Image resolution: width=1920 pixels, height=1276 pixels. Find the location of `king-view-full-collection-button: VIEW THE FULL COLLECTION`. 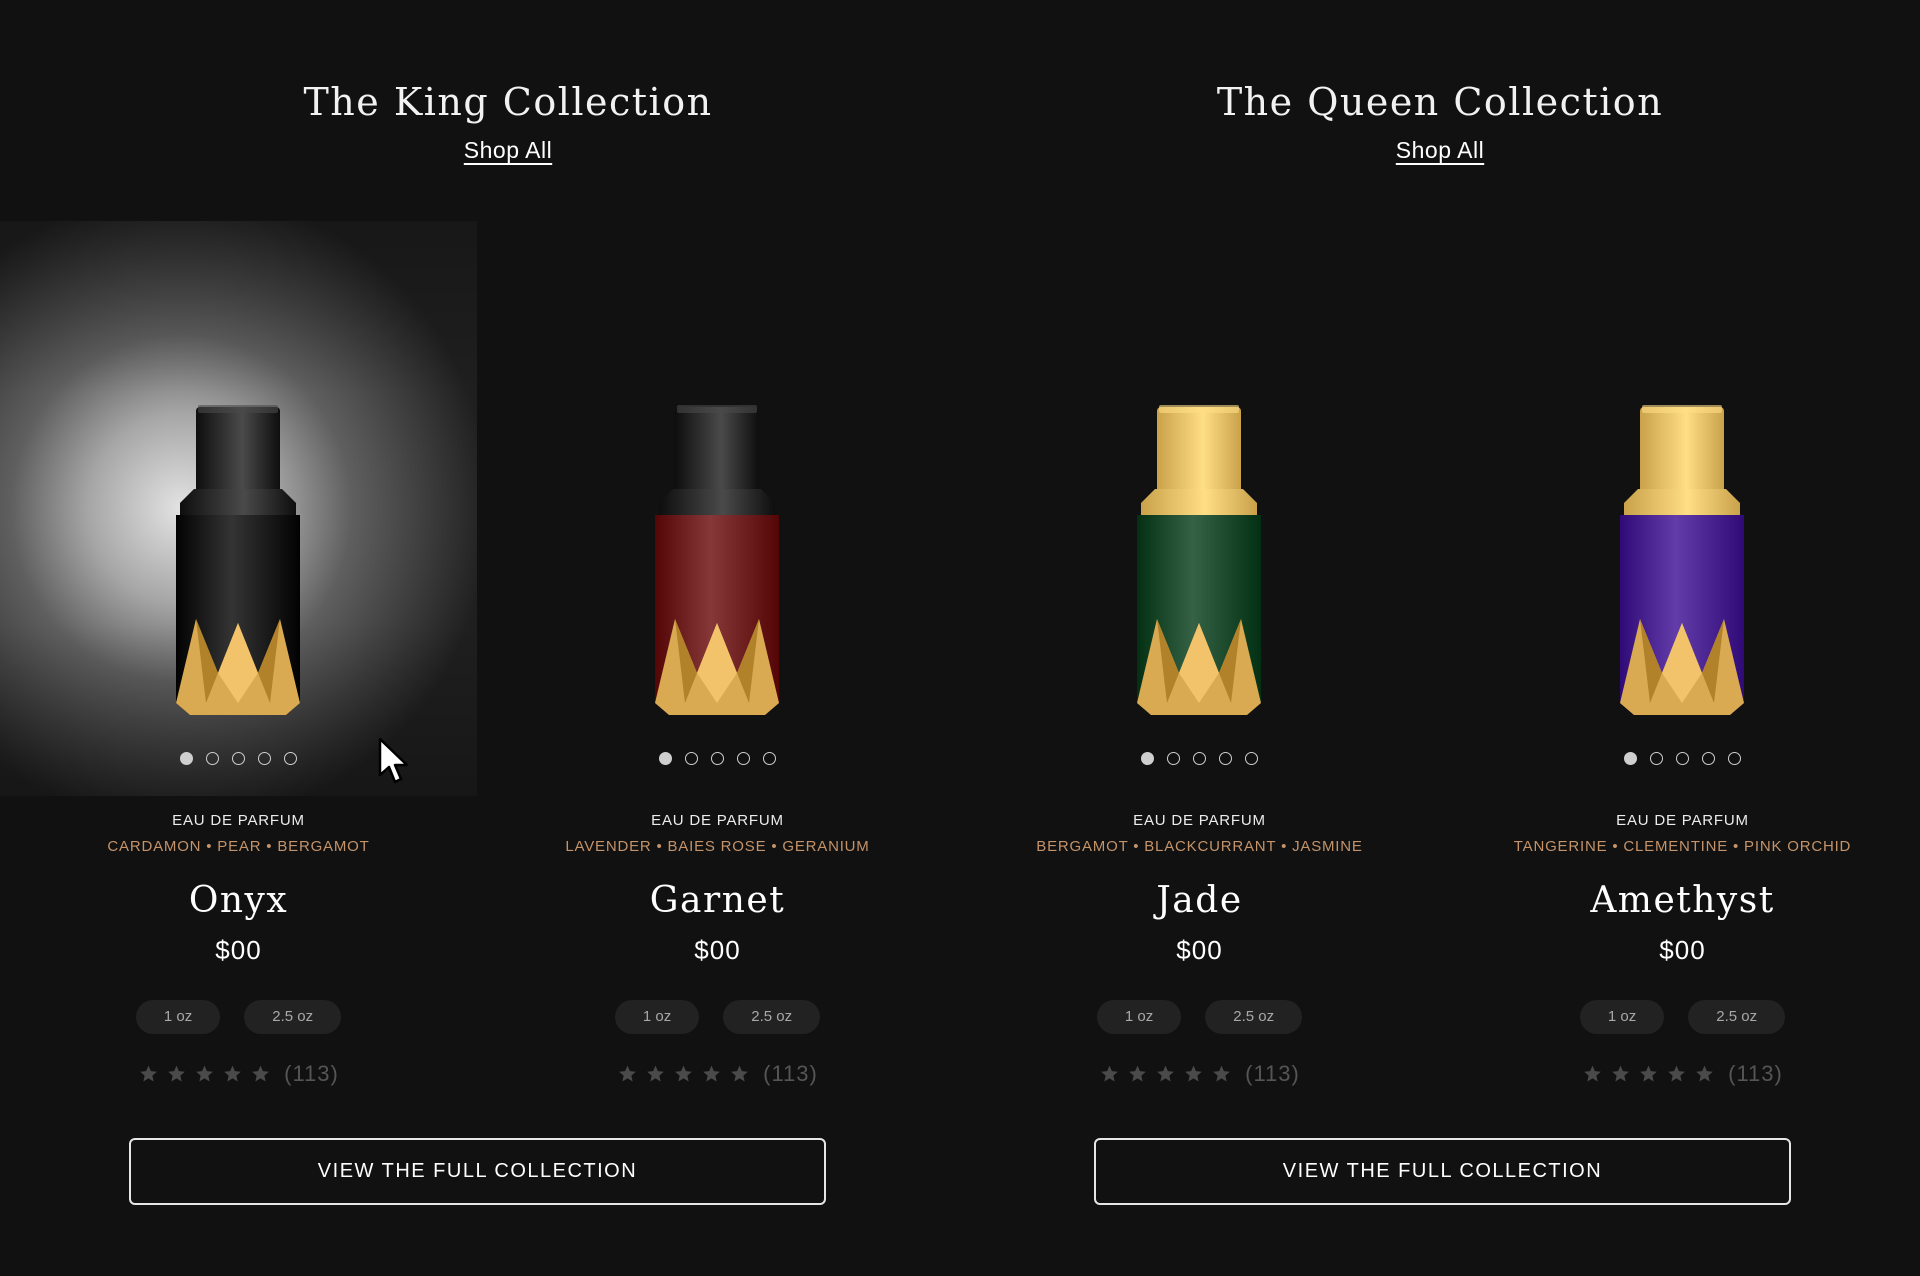

king-view-full-collection-button: VIEW THE FULL COLLECTION is located at coordinates (477, 1171).